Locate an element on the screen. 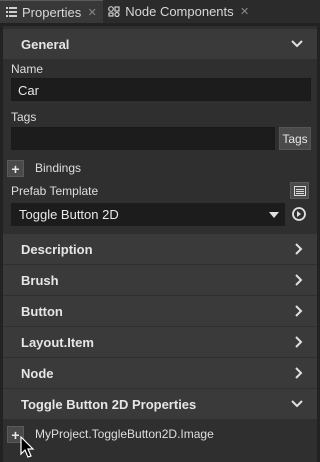  browse-icon is located at coordinates (299, 190).